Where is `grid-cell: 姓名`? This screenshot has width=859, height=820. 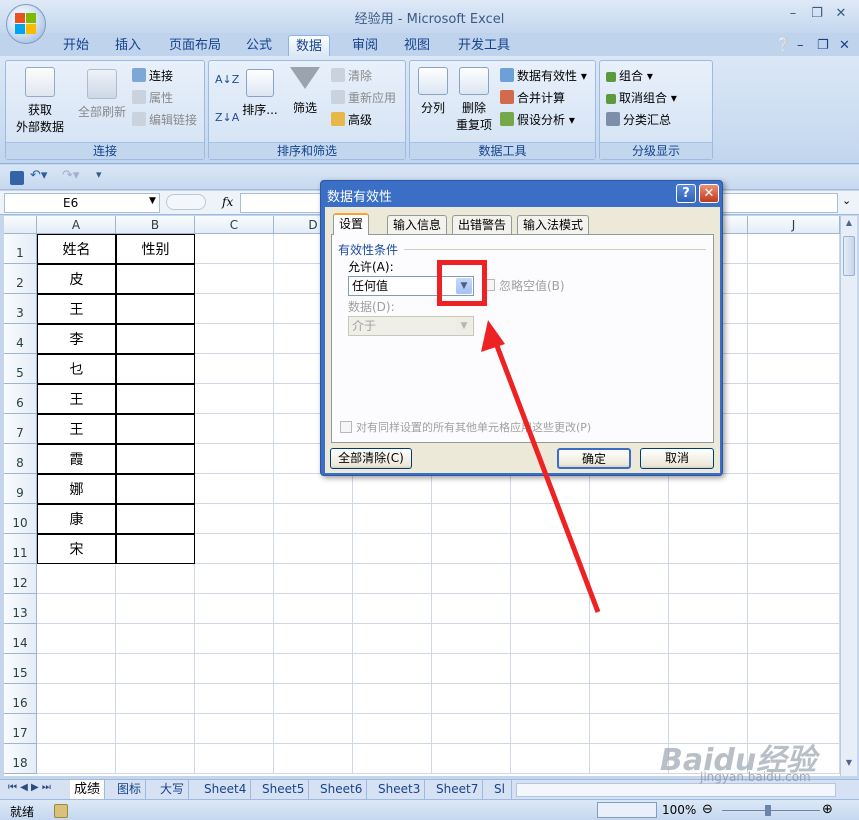
grid-cell: 姓名 is located at coordinates (76, 249).